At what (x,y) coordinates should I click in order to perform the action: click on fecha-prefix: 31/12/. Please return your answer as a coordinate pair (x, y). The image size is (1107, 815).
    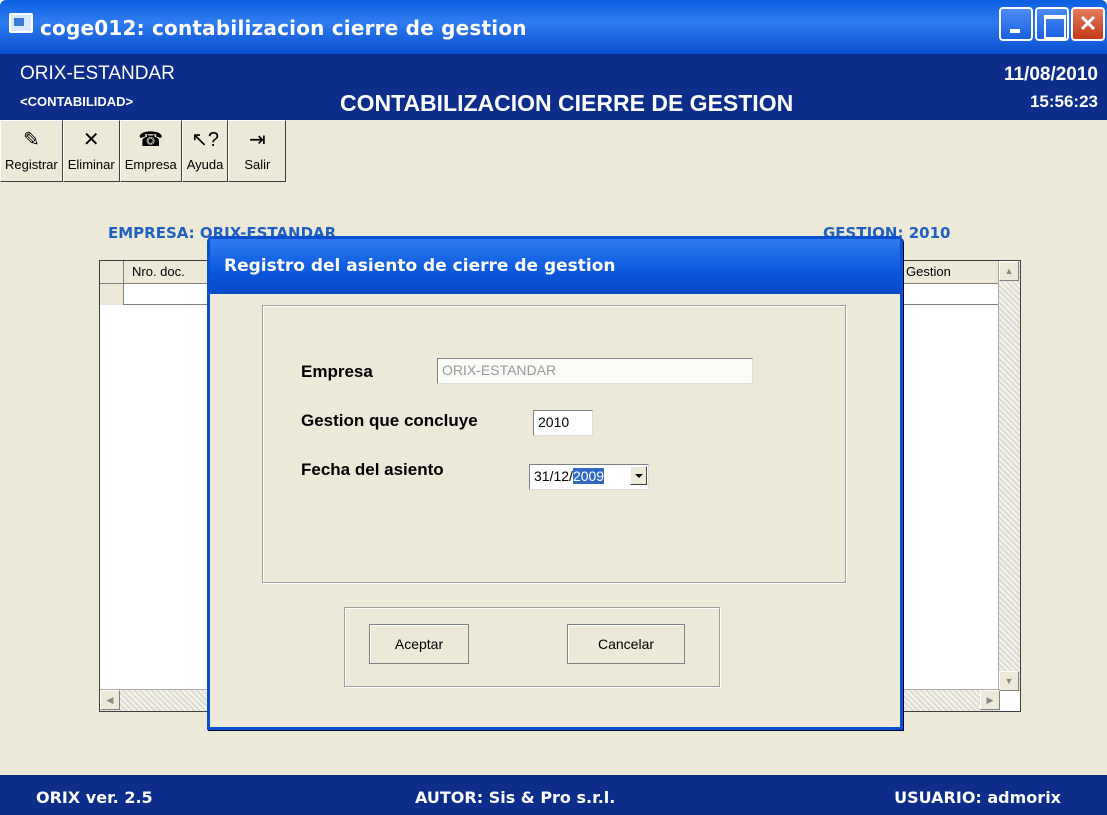
    Looking at the image, I should click on (553, 476).